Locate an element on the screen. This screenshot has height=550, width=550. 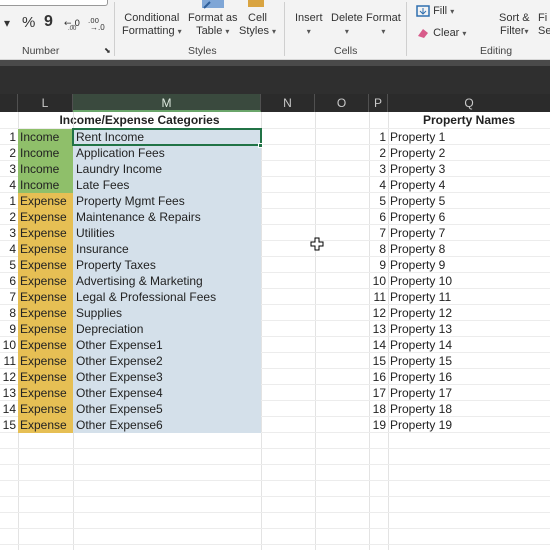
category-name-cell: Other Expense3 is located at coordinates (167, 377).